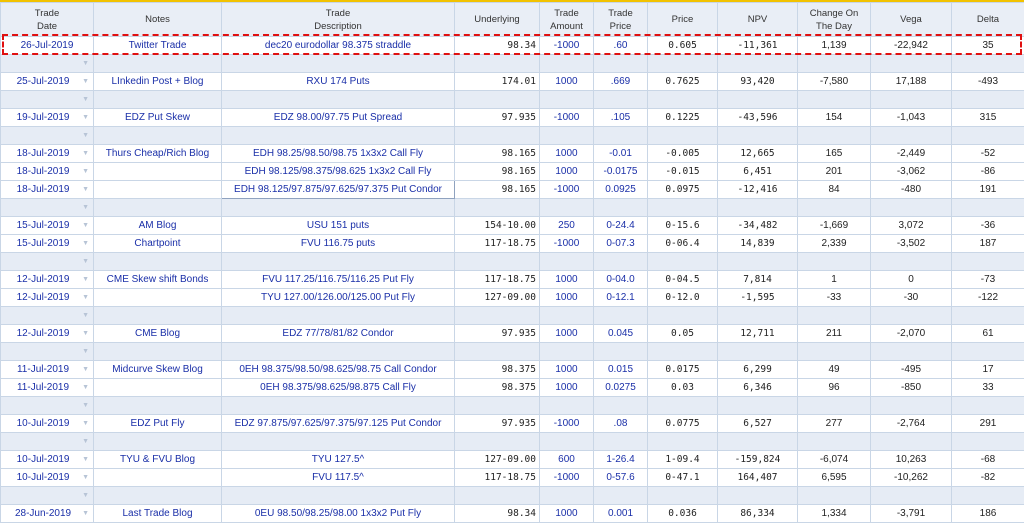 The image size is (1024, 531). Describe the element at coordinates (682, 459) in the screenshot. I see `cell-price: 1-09.4` at that location.